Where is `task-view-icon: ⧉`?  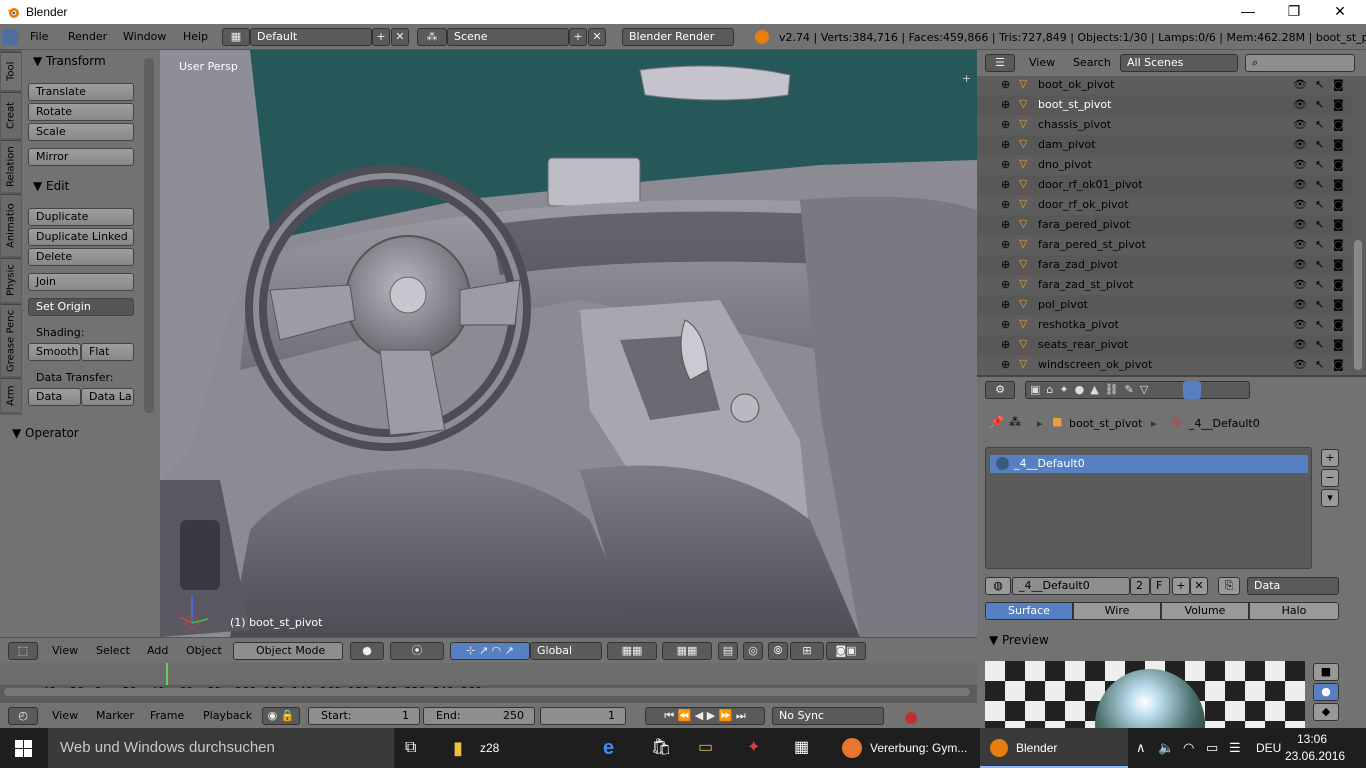
task-view-icon: ⧉ is located at coordinates (410, 748).